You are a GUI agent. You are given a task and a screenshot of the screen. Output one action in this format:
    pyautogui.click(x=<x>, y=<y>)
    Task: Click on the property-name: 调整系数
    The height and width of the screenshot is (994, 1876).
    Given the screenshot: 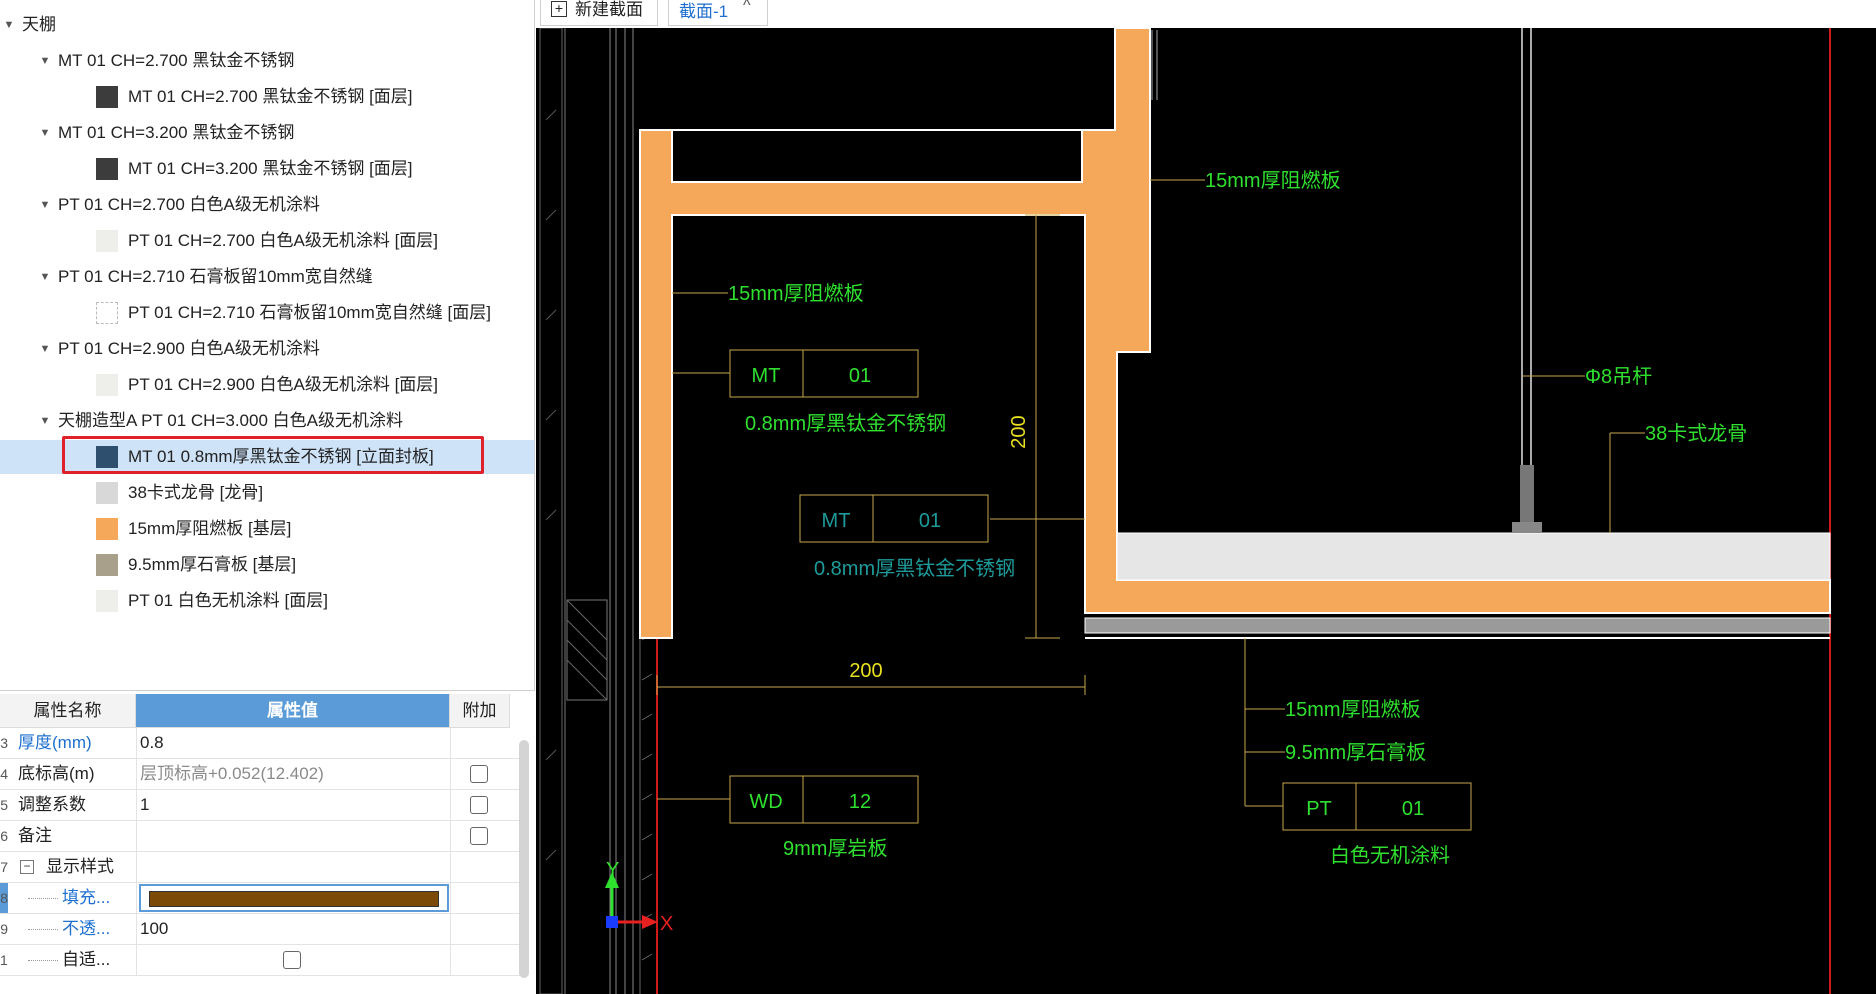 What is the action you would take?
    pyautogui.click(x=52, y=804)
    